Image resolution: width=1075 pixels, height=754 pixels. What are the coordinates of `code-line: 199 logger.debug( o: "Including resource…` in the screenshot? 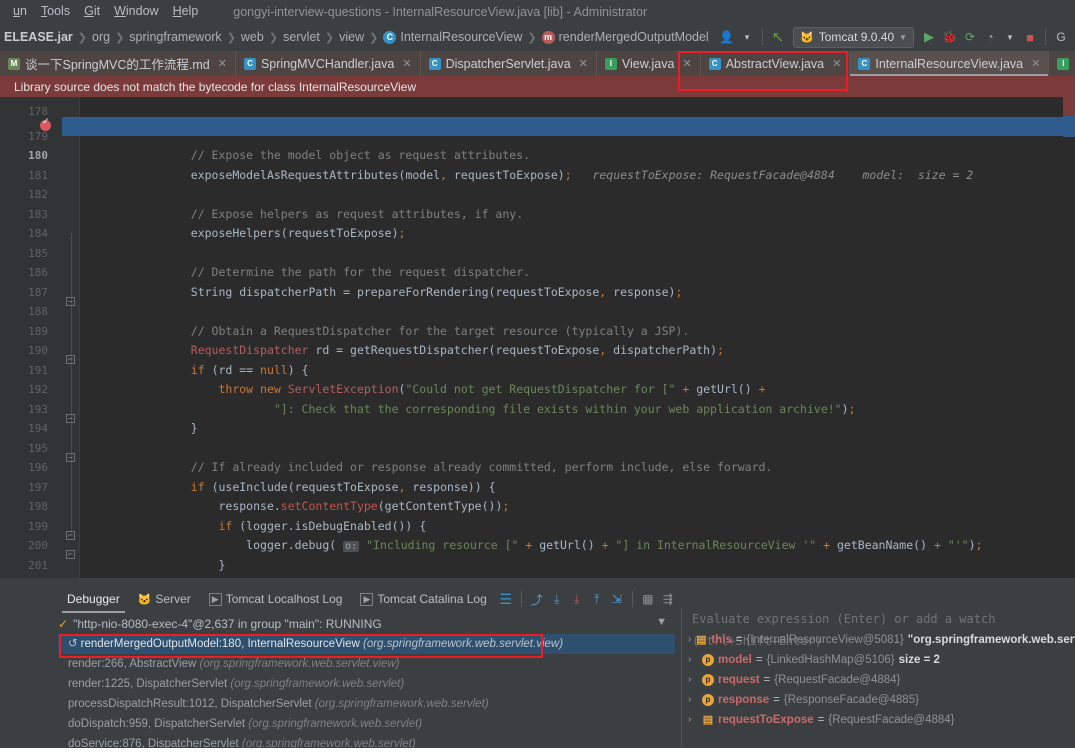 It's located at (537, 524).